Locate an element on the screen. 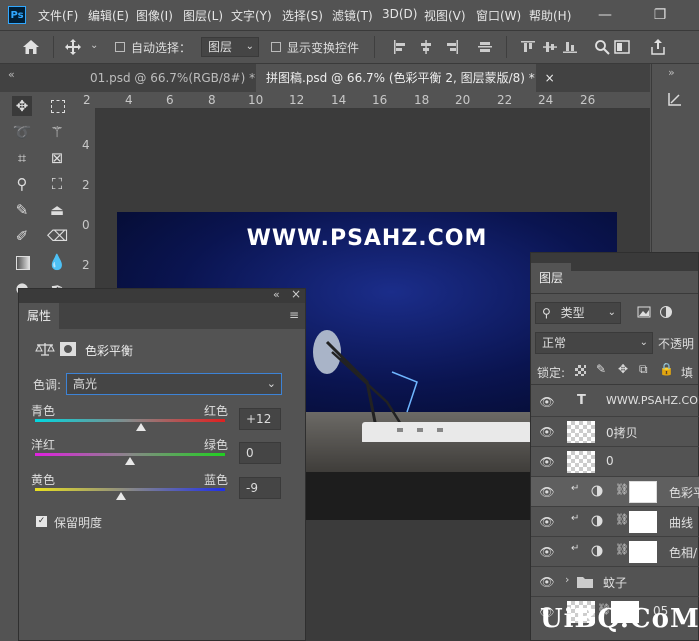  filter-type-dropdown: ⚲ 类型 ⌄ is located at coordinates (578, 313).